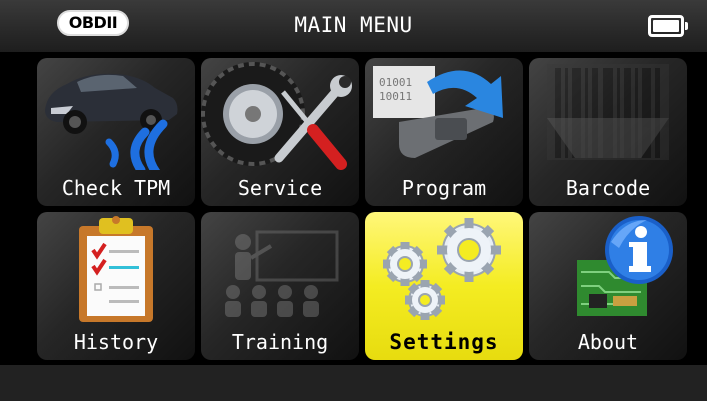  Describe the element at coordinates (111, 121) in the screenshot. I see `car-sensor-icon` at that location.